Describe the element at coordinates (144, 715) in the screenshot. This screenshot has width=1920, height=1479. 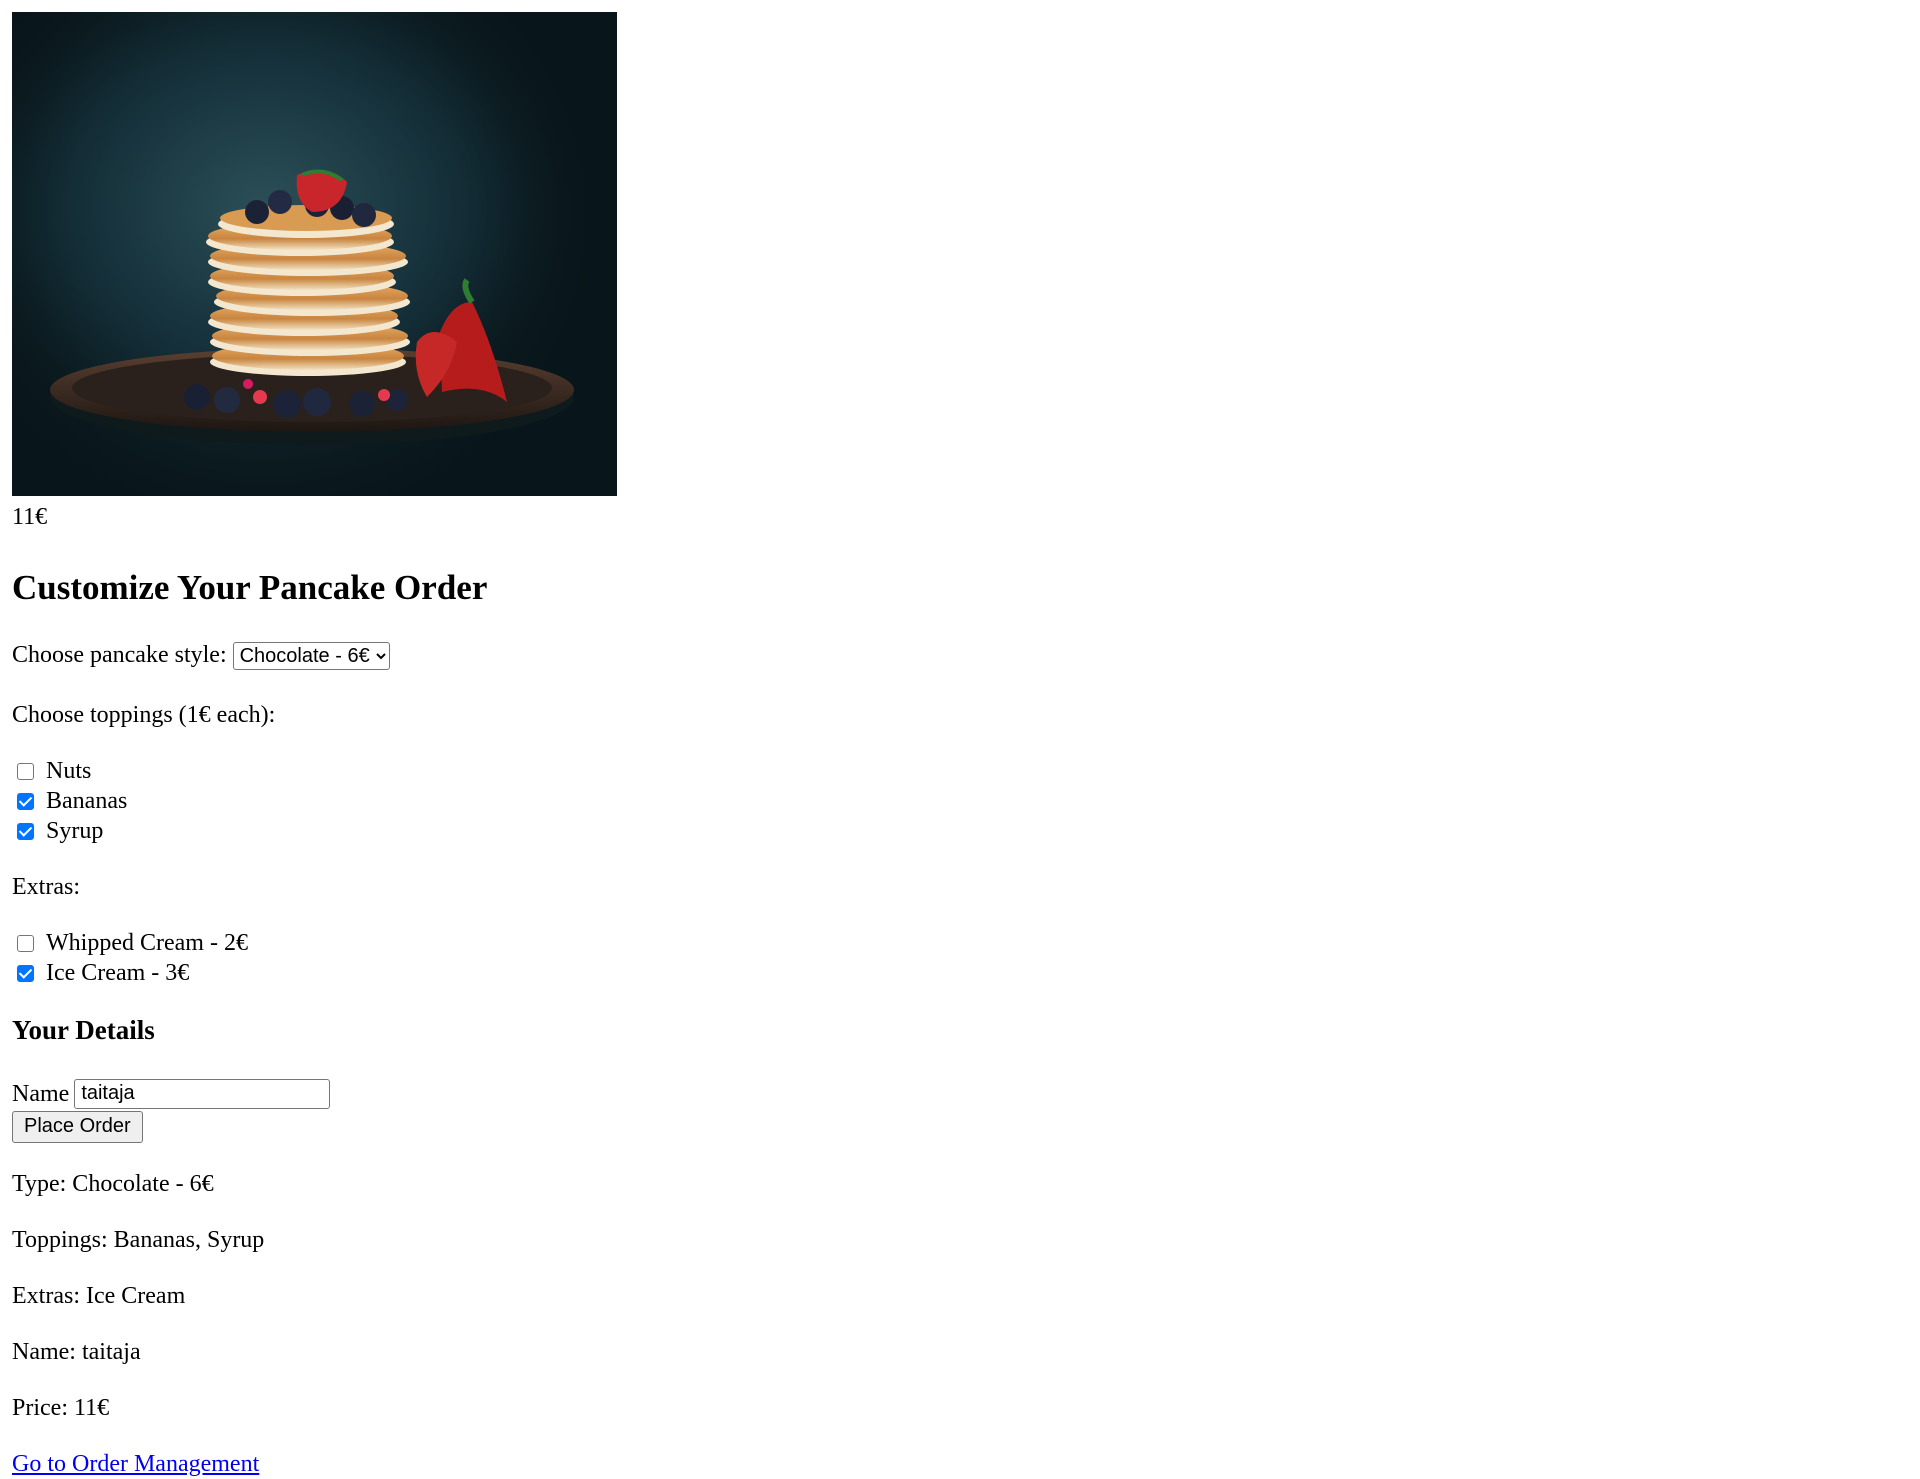
I see `toppings-label: Choose toppings (1€ each):` at that location.